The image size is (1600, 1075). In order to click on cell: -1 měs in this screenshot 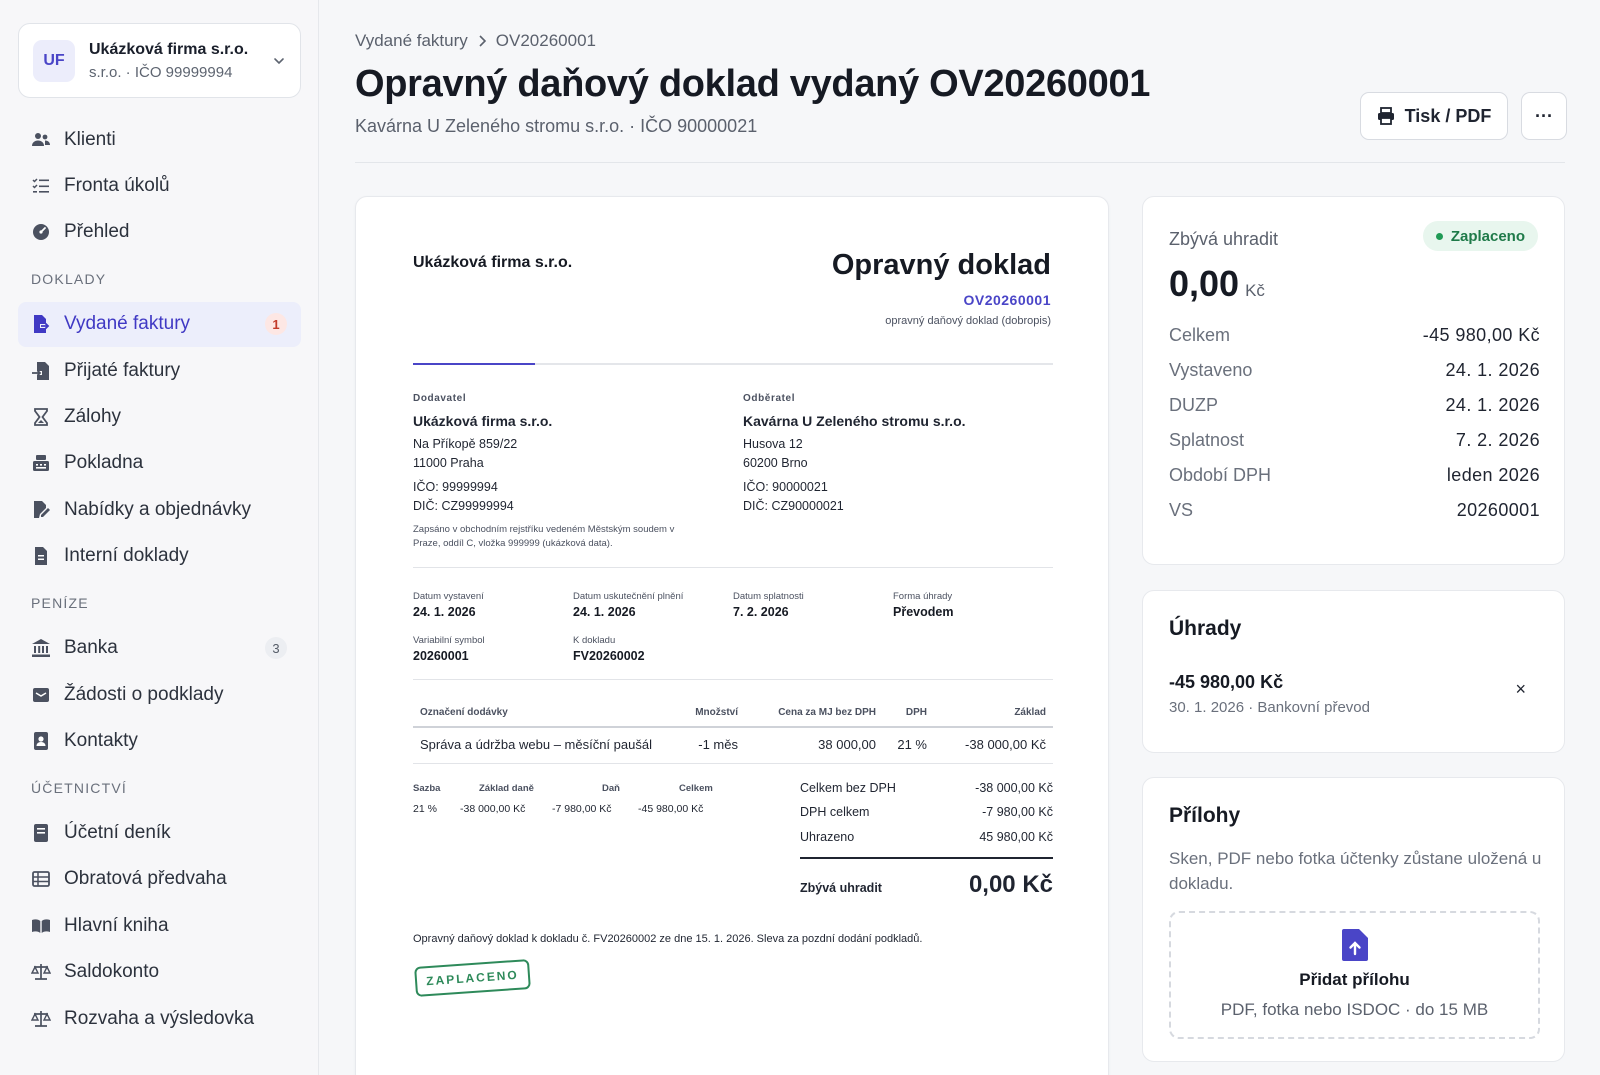, I will do `click(718, 744)`.